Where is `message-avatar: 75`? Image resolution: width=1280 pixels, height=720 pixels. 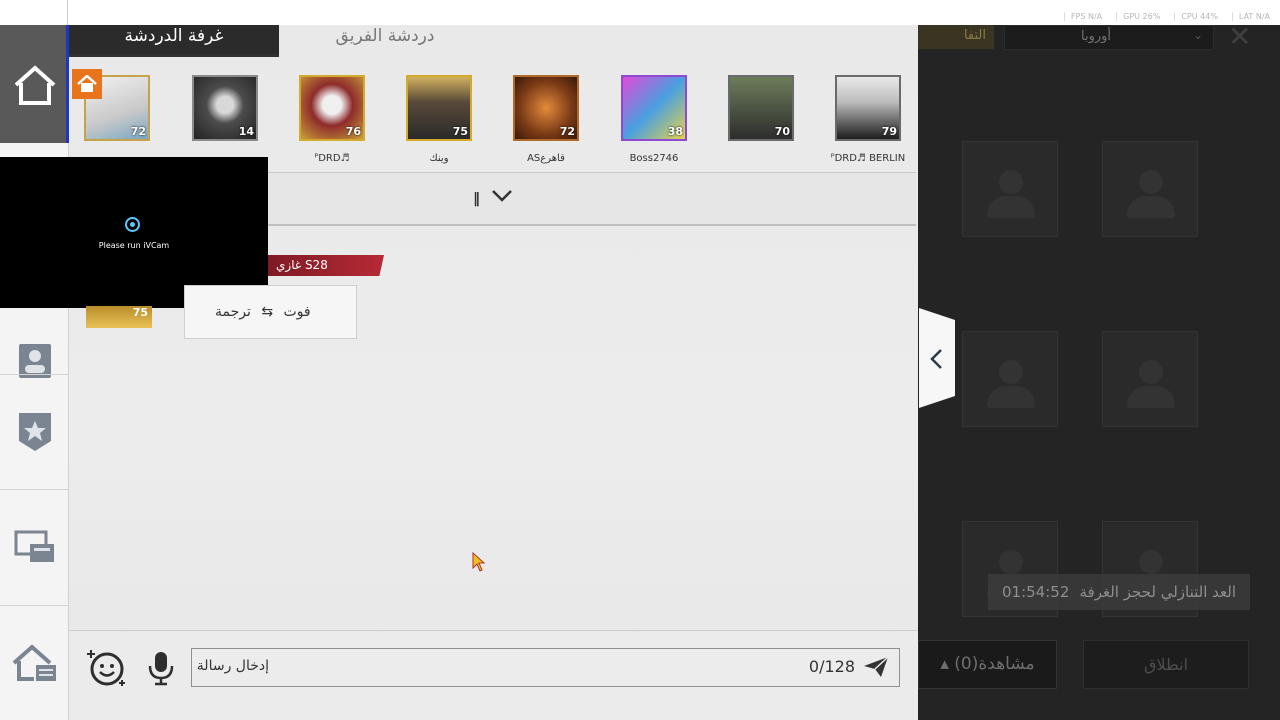 message-avatar: 75 is located at coordinates (119, 317).